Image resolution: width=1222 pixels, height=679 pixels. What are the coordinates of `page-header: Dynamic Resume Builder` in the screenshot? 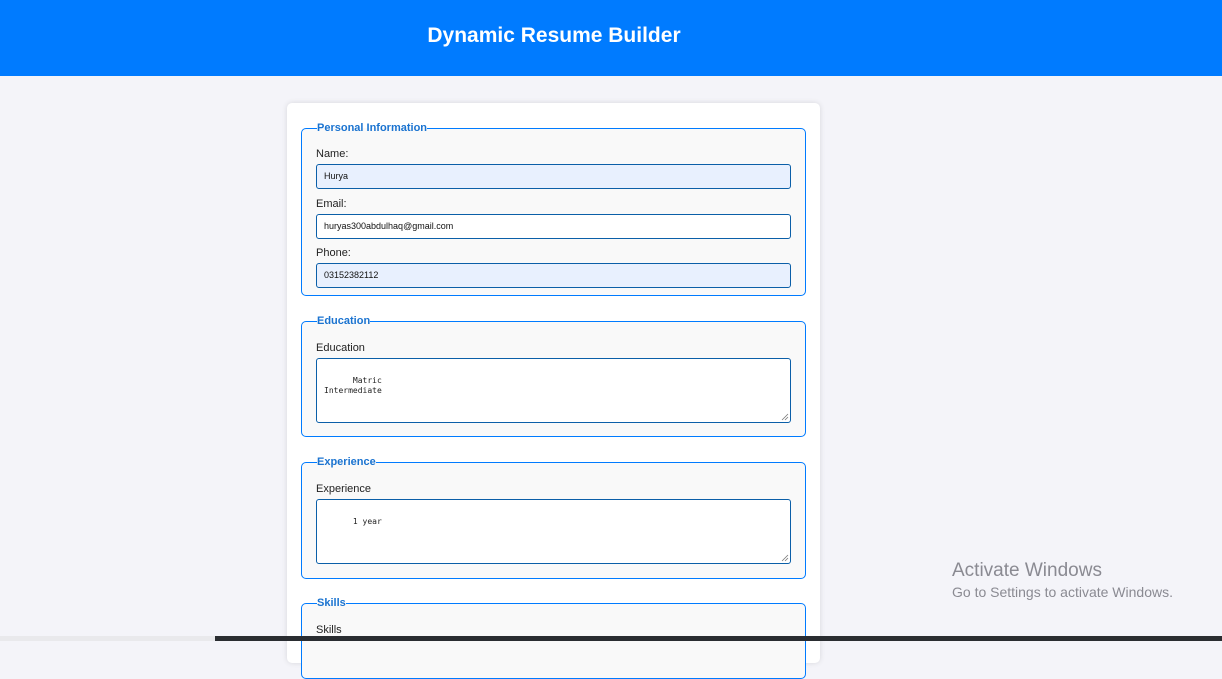 It's located at (611, 38).